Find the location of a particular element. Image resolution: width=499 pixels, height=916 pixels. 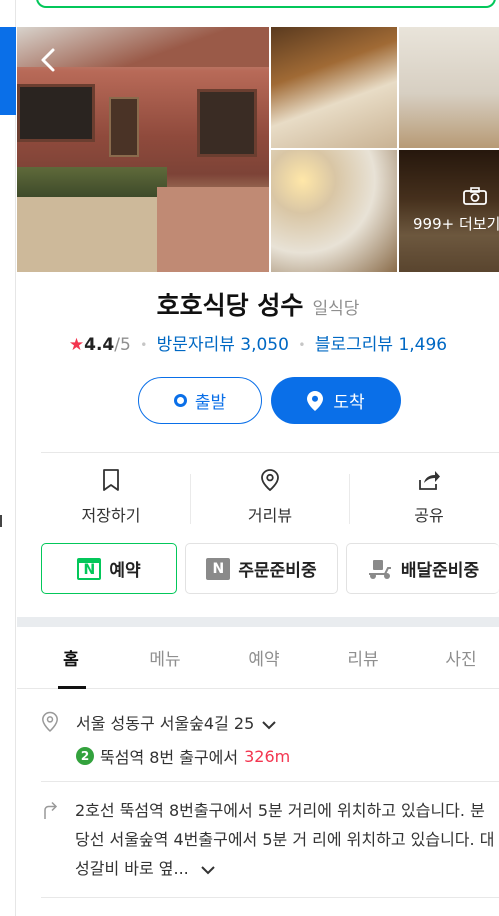

left-page-strip is located at coordinates (8, 458).